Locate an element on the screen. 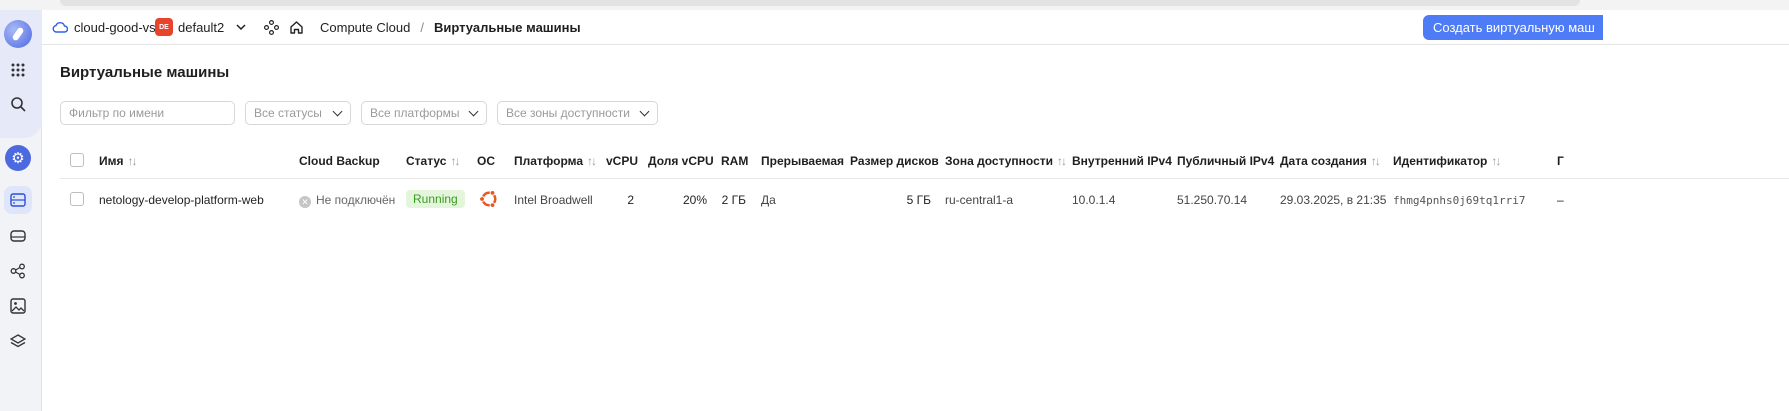  column-header-disk-size: Размер дисков is located at coordinates (894, 161).